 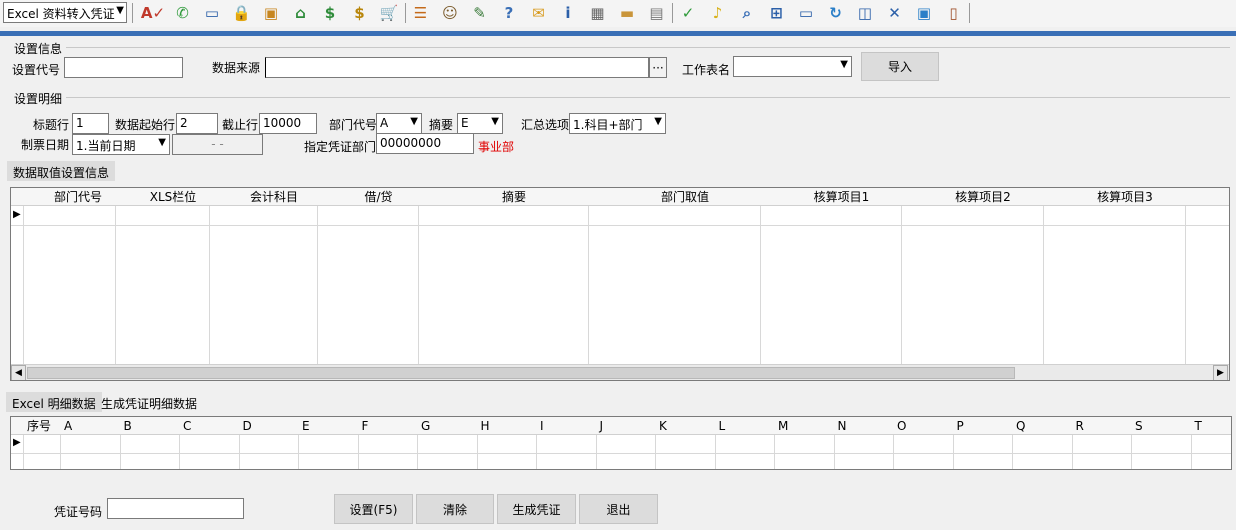 What do you see at coordinates (658, 67) in the screenshot?
I see `browse-button: ···` at bounding box center [658, 67].